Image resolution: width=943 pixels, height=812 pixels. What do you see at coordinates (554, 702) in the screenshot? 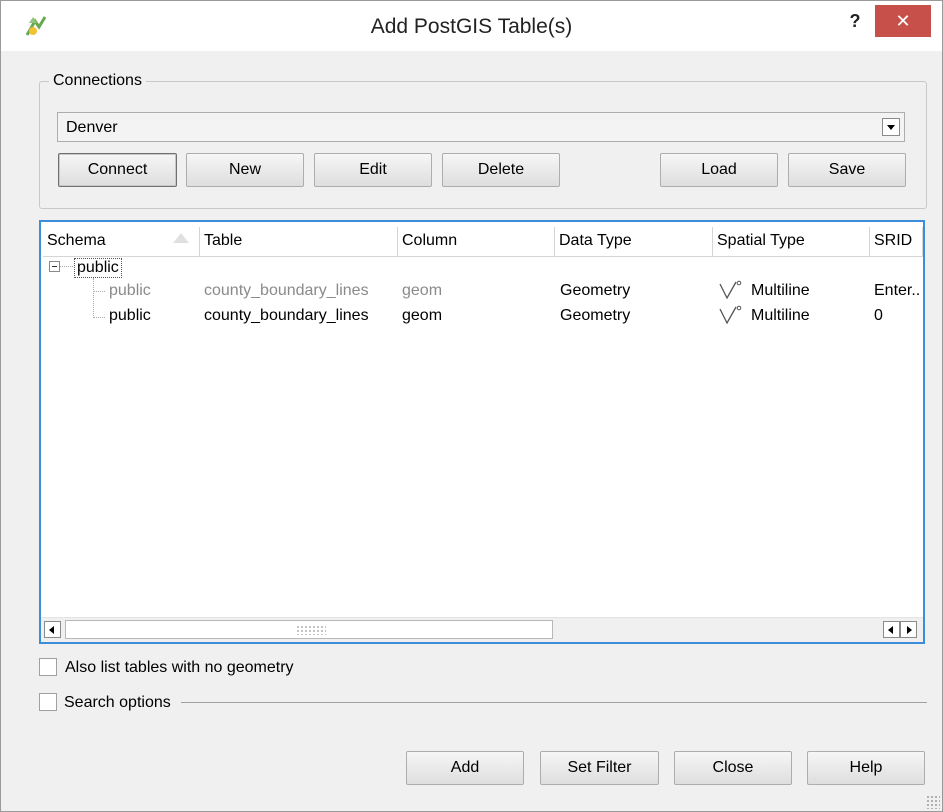
I see `search-options-divider` at bounding box center [554, 702].